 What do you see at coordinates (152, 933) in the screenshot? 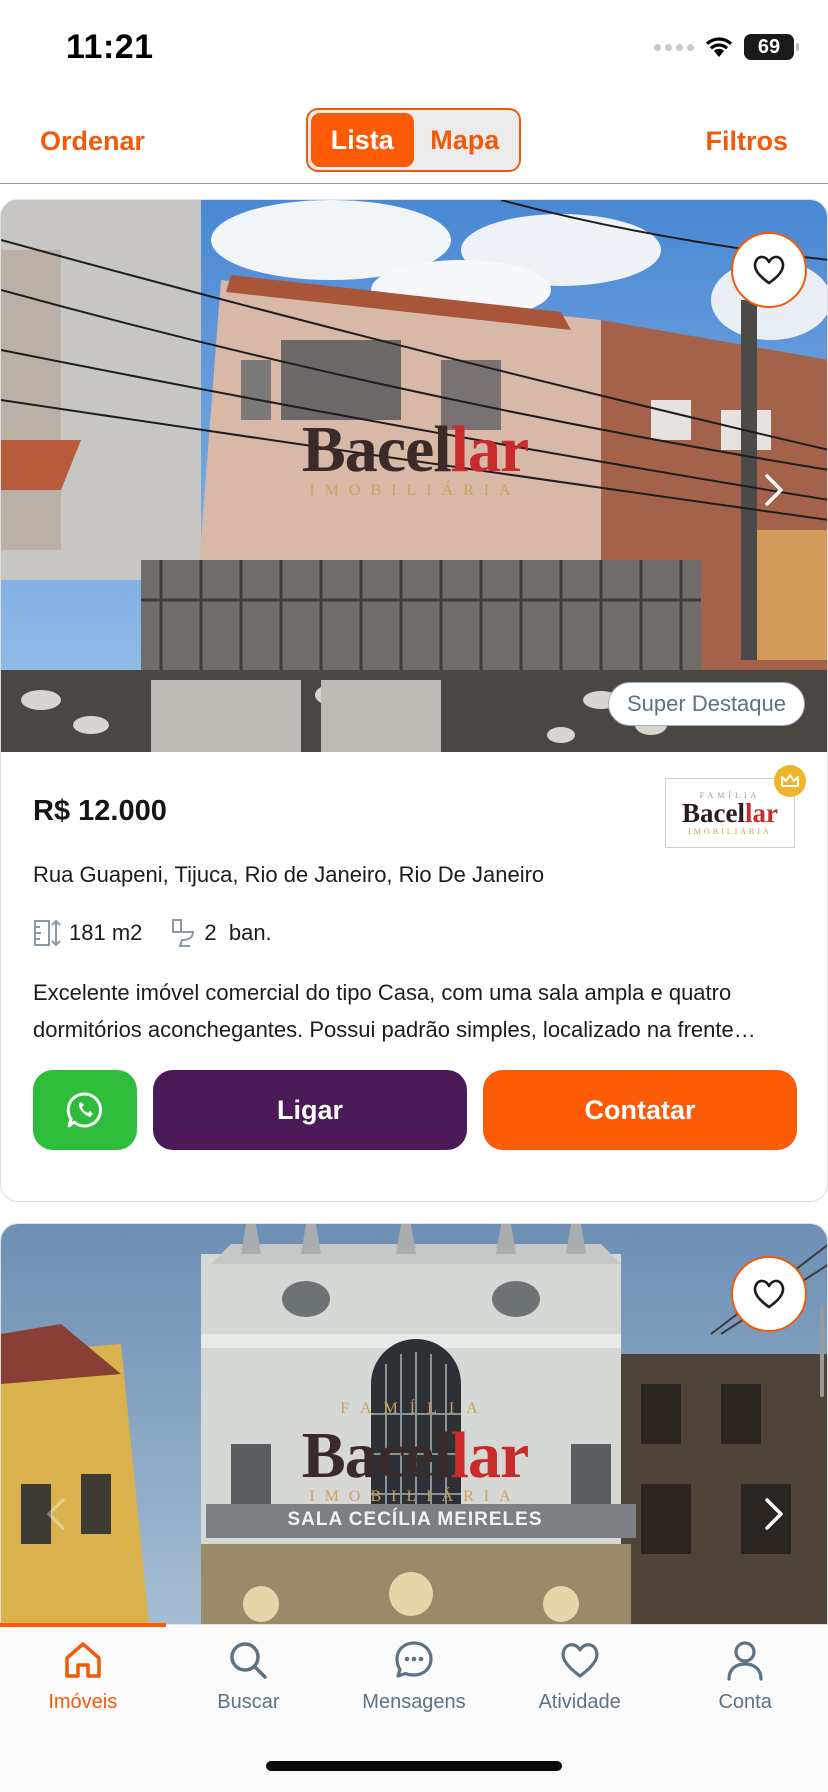
I see `listing-features: 181 m2 2 ban.` at bounding box center [152, 933].